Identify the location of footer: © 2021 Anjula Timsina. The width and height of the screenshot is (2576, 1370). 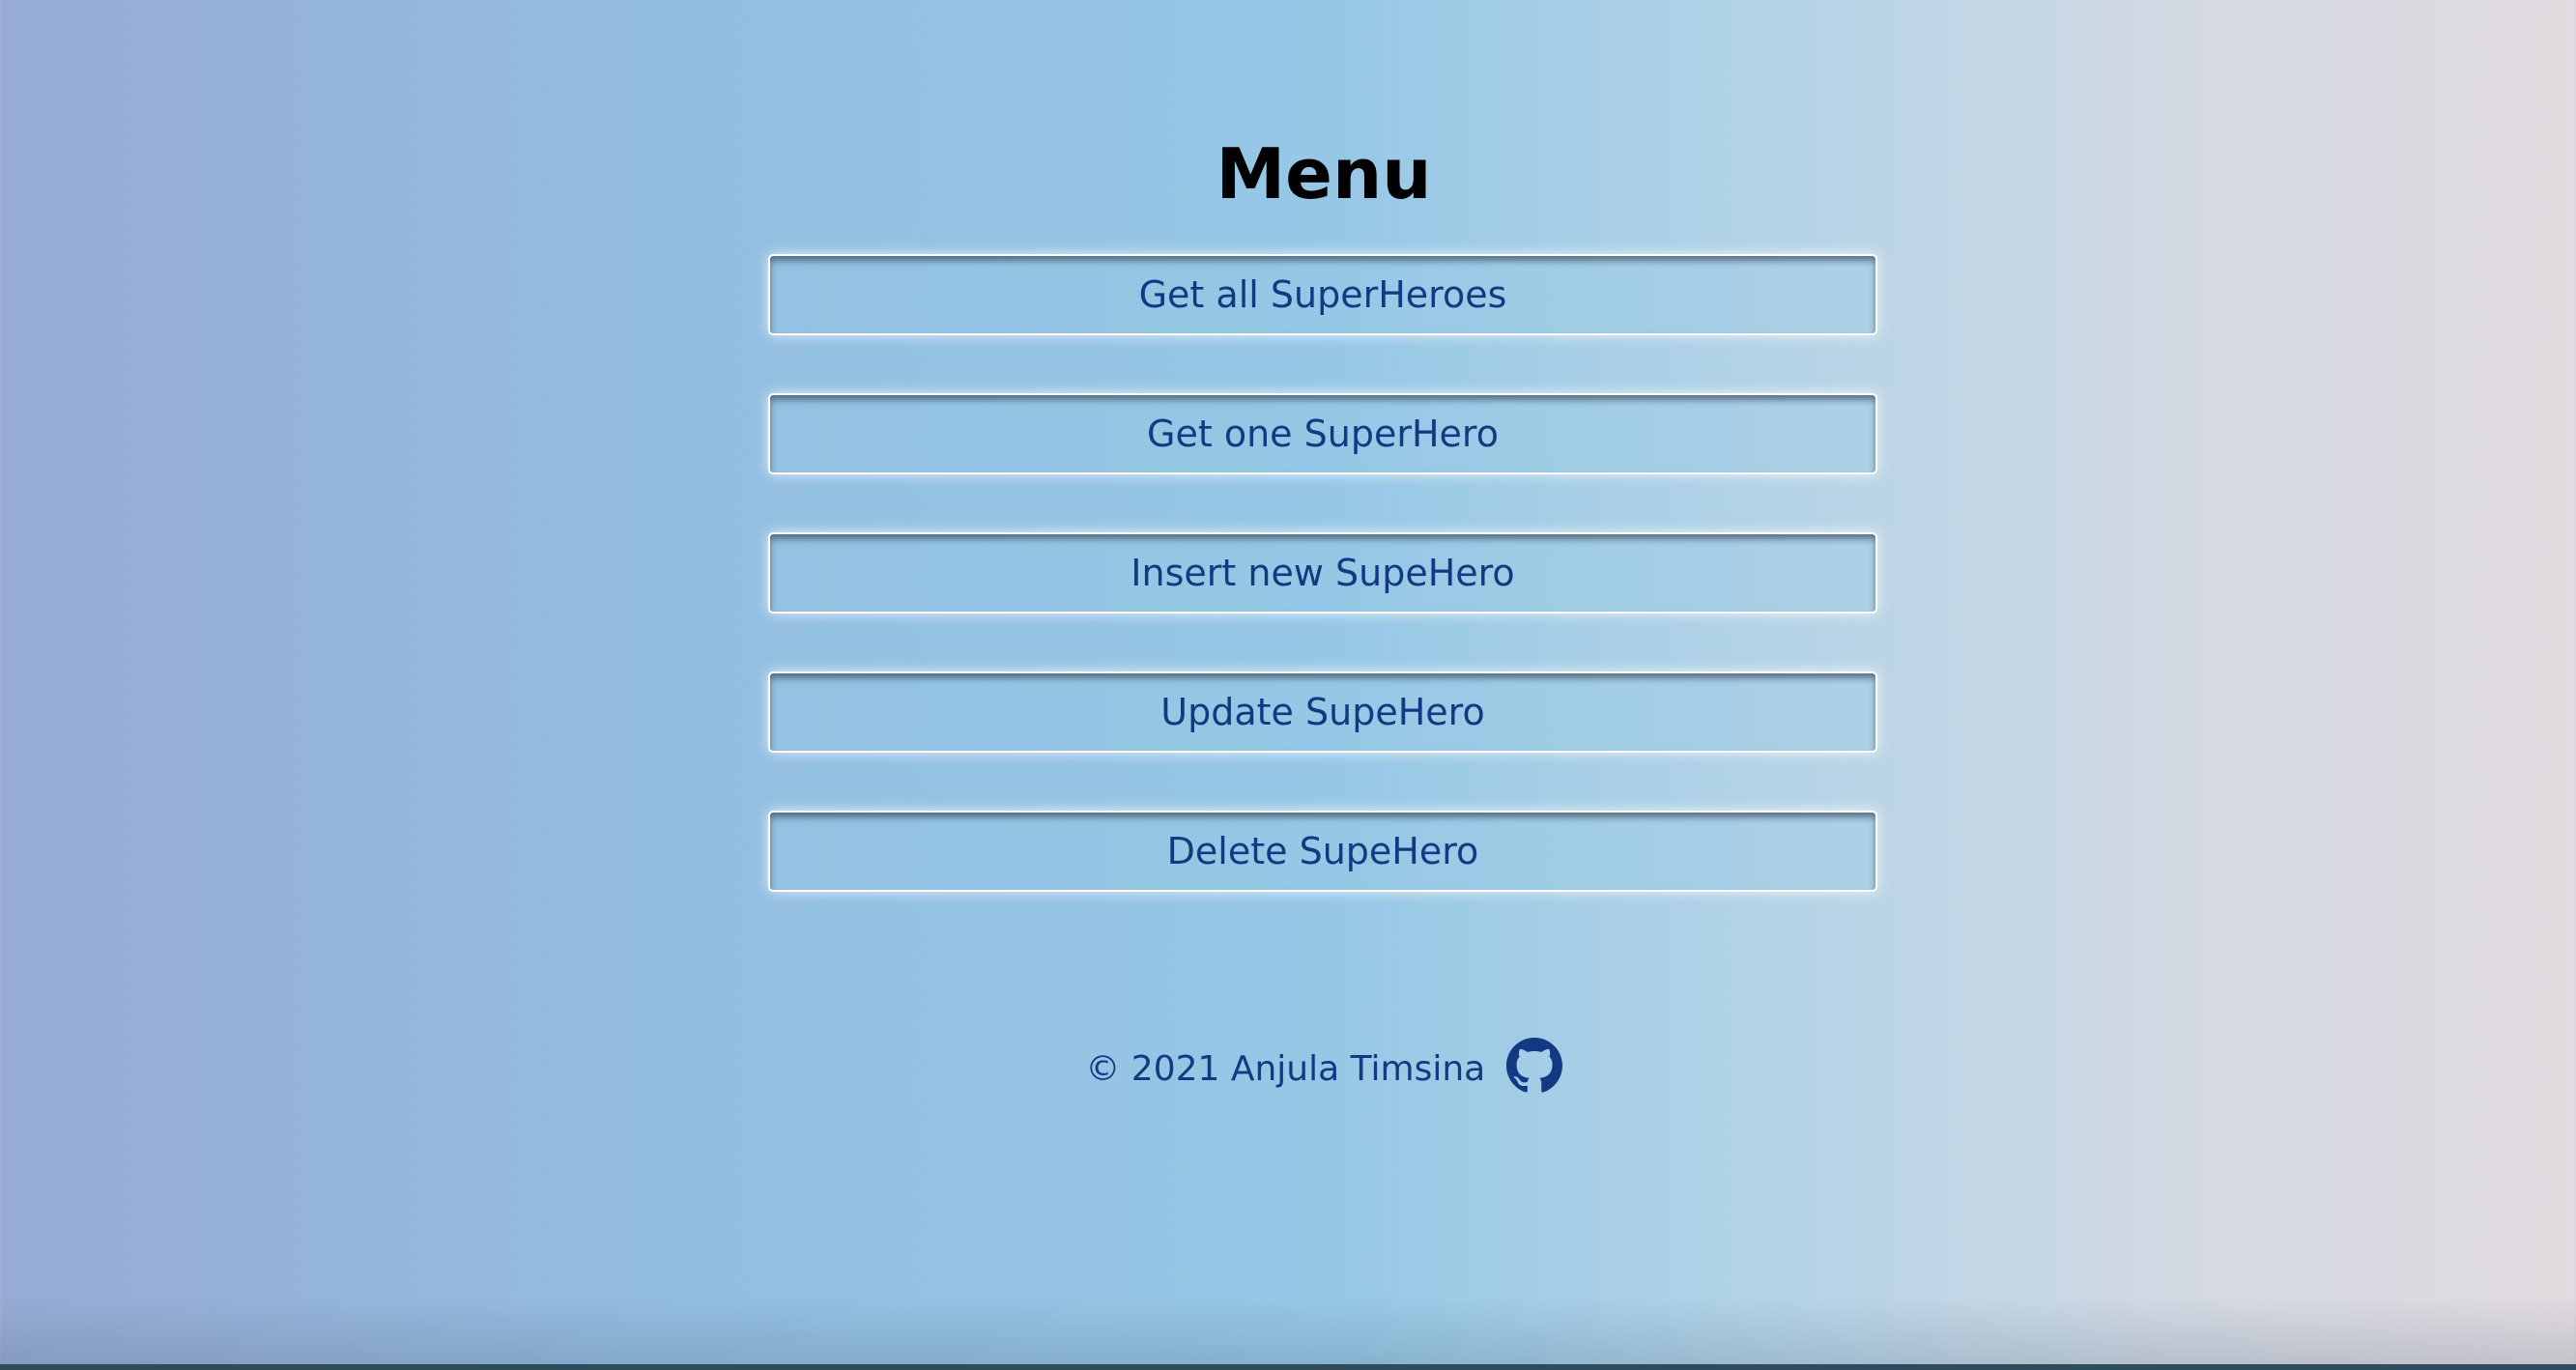
(1288, 1069).